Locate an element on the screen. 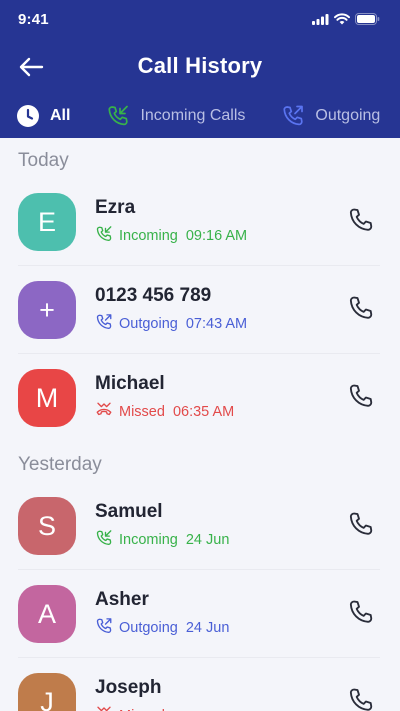  call-info: Samuel Incoming 24 Jun is located at coordinates (219, 526).